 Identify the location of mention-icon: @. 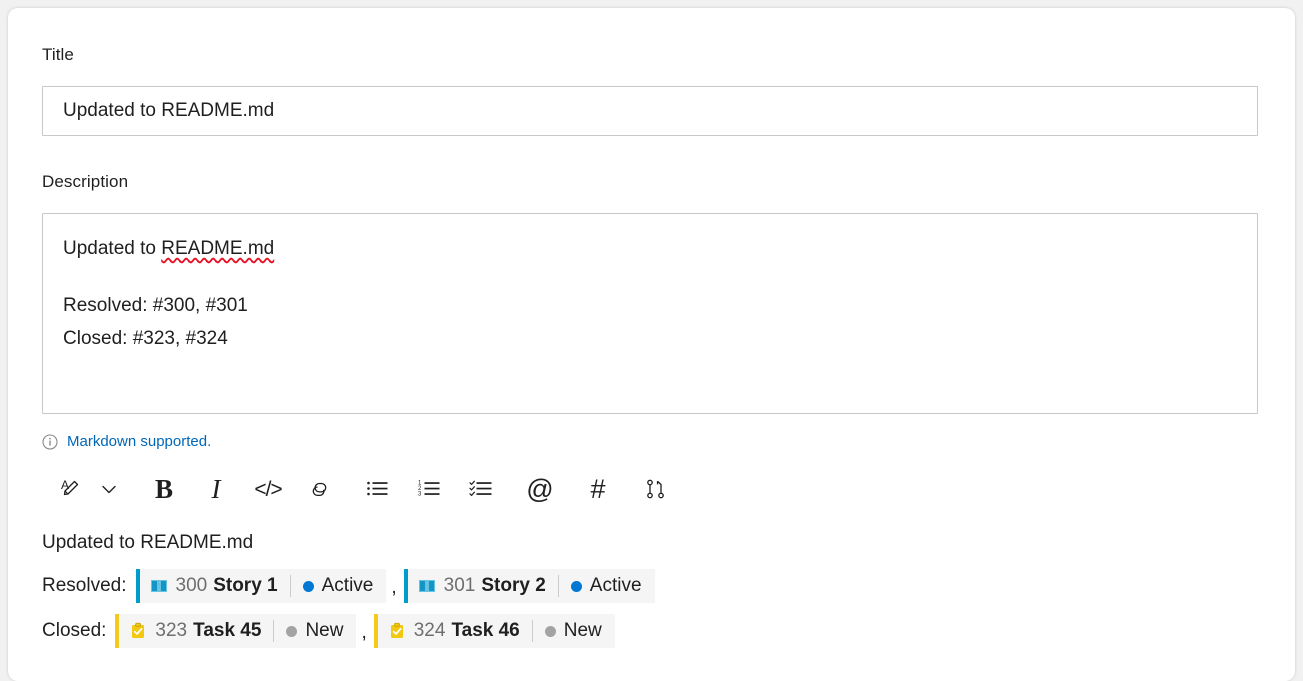
(540, 489).